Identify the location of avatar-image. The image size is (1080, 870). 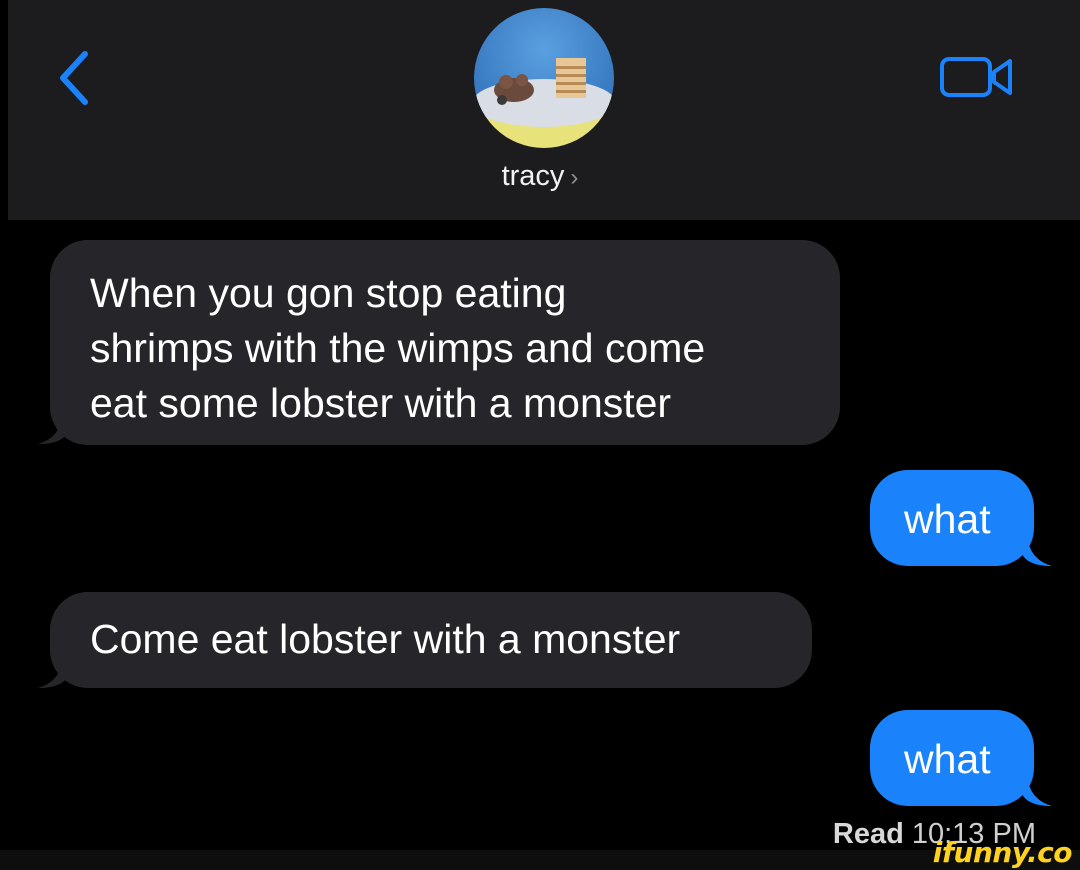
(544, 78).